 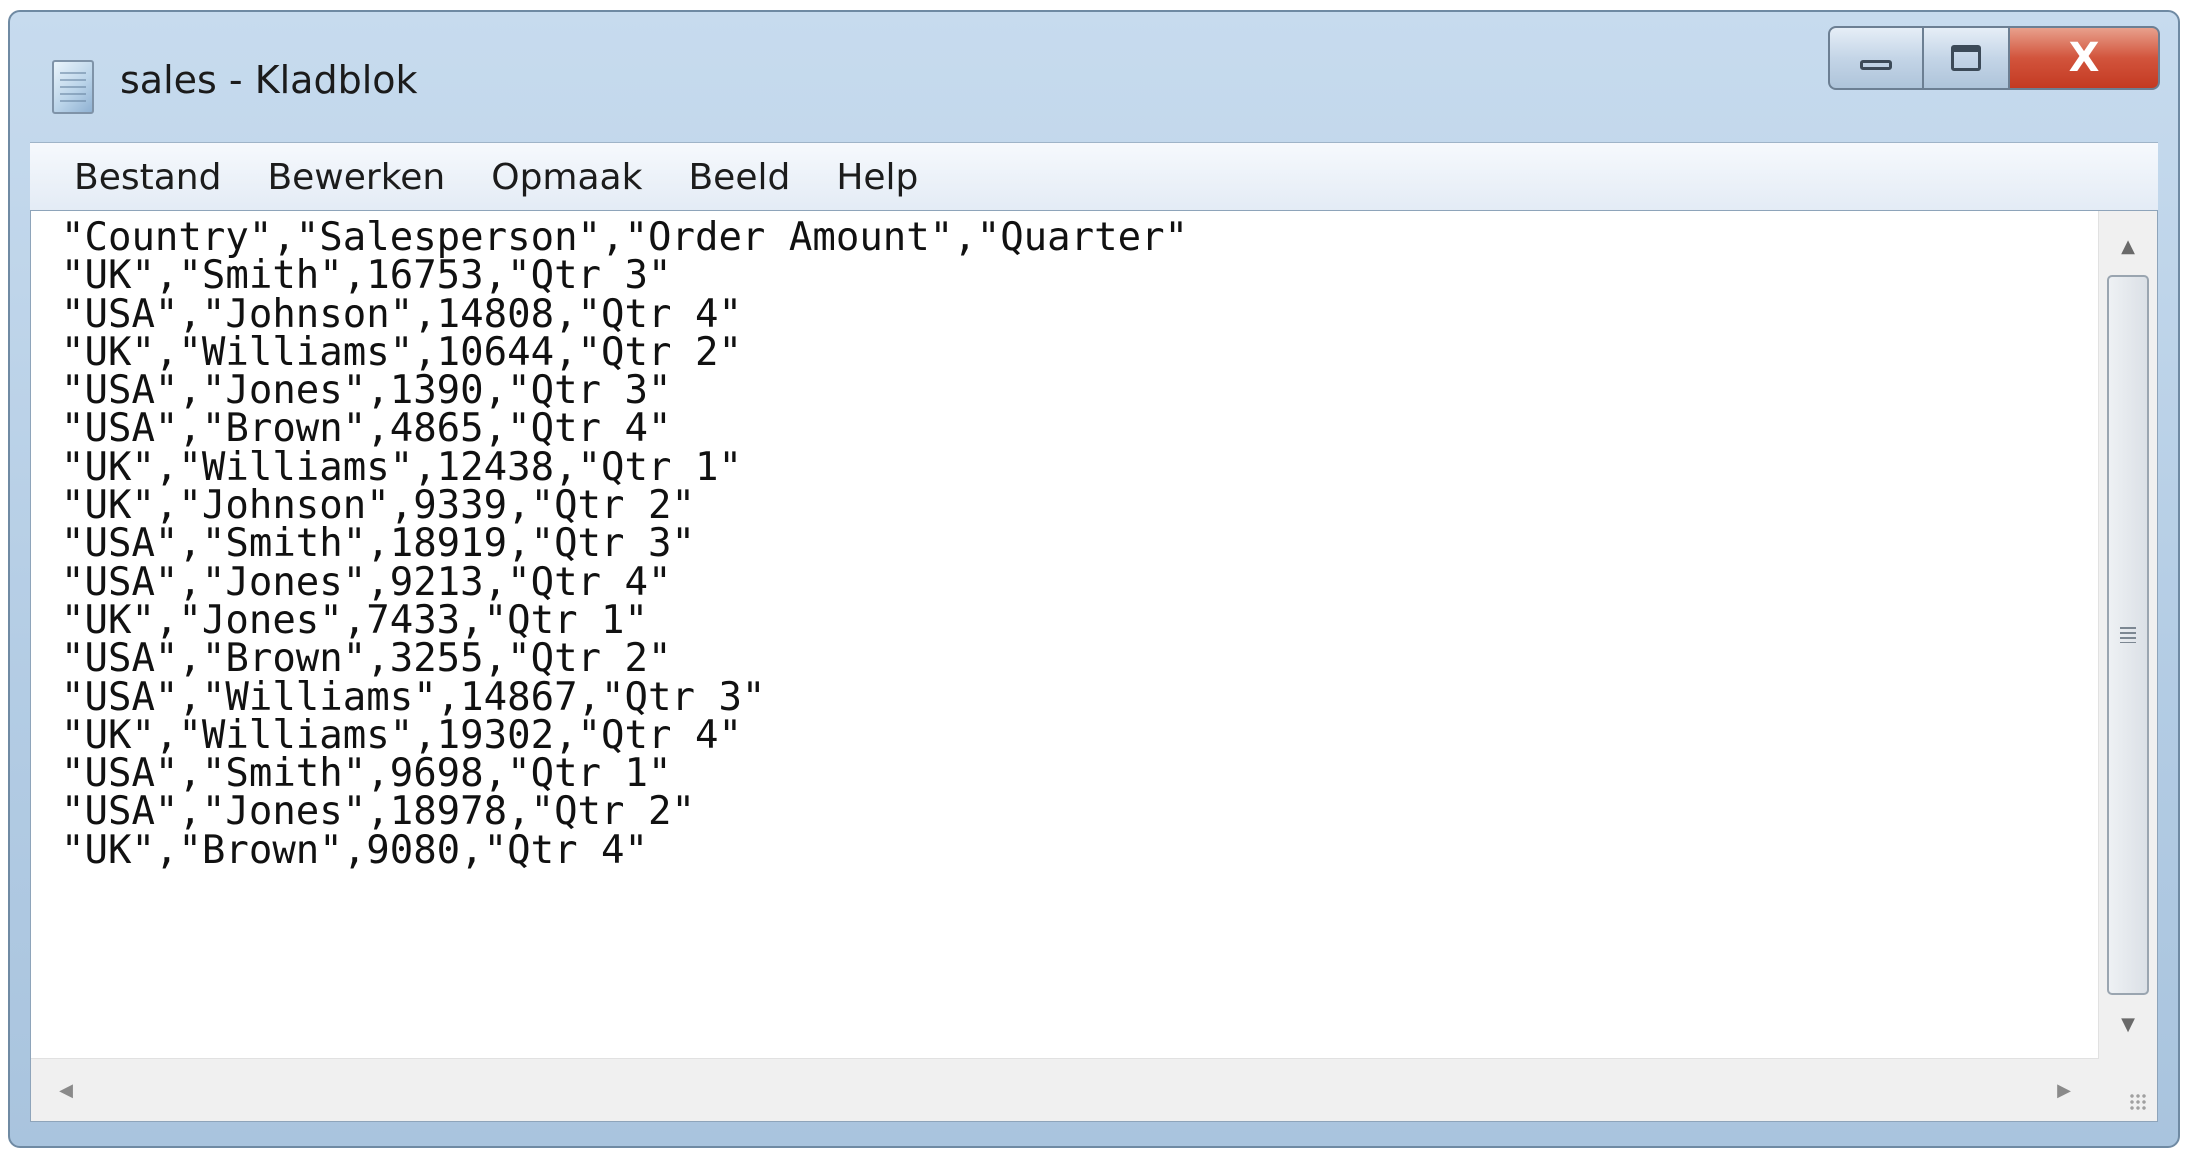 I want to click on vertical-scroll-thumb, so click(x=2128, y=635).